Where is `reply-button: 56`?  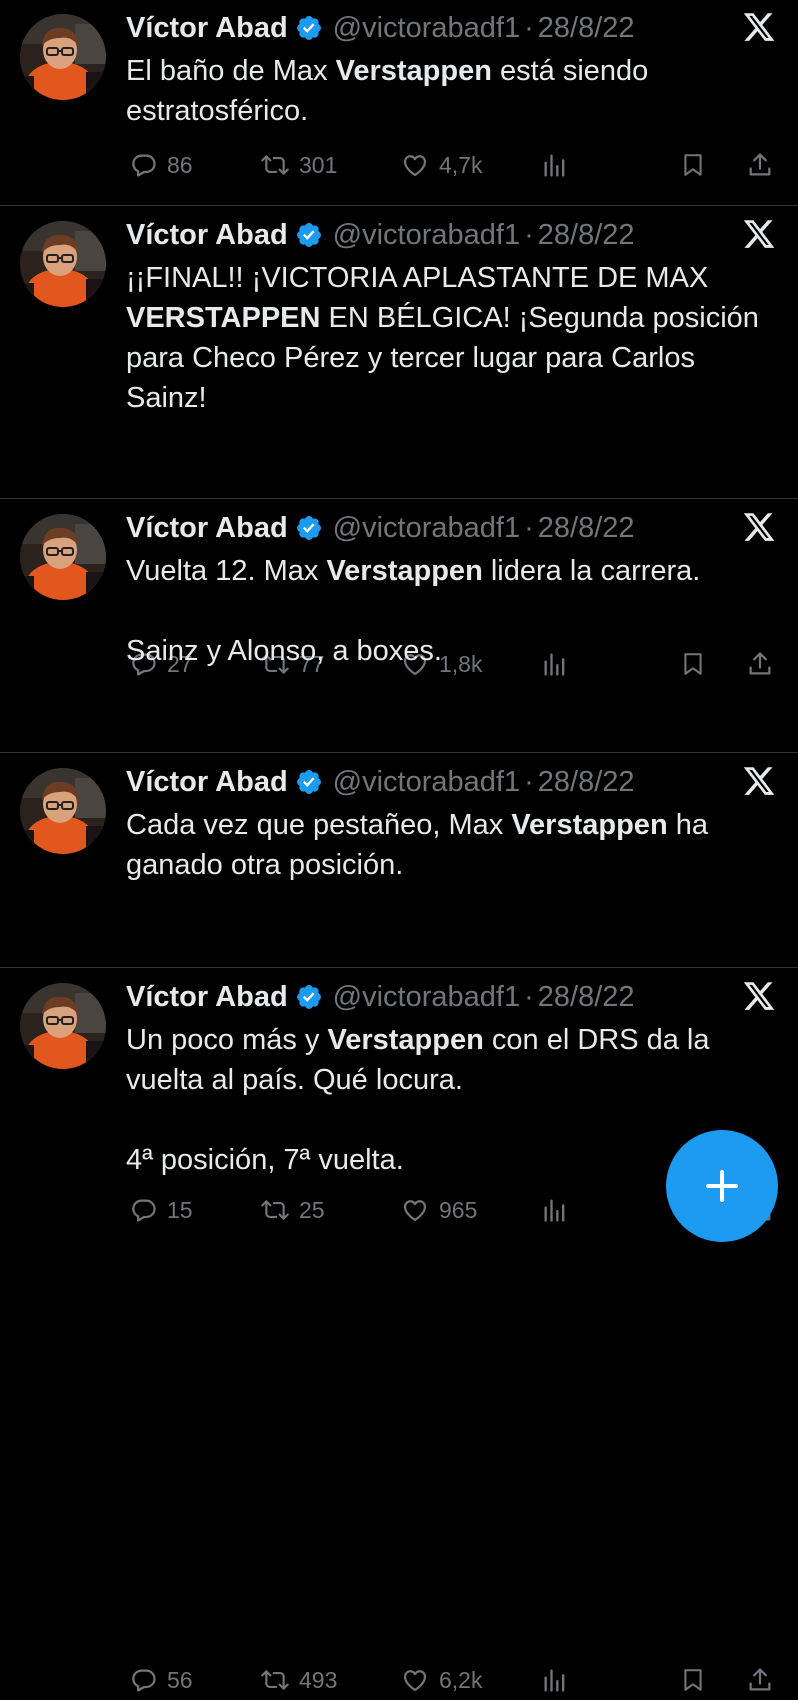
reply-button: 56 is located at coordinates (161, 1680).